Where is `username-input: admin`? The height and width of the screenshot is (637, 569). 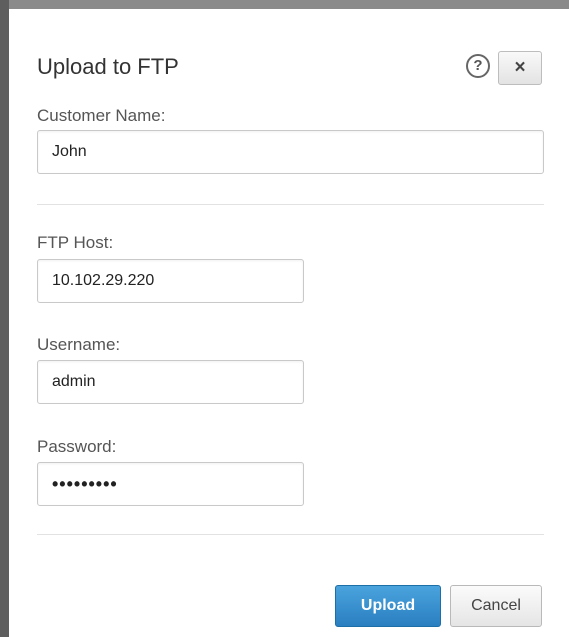 username-input: admin is located at coordinates (170, 382).